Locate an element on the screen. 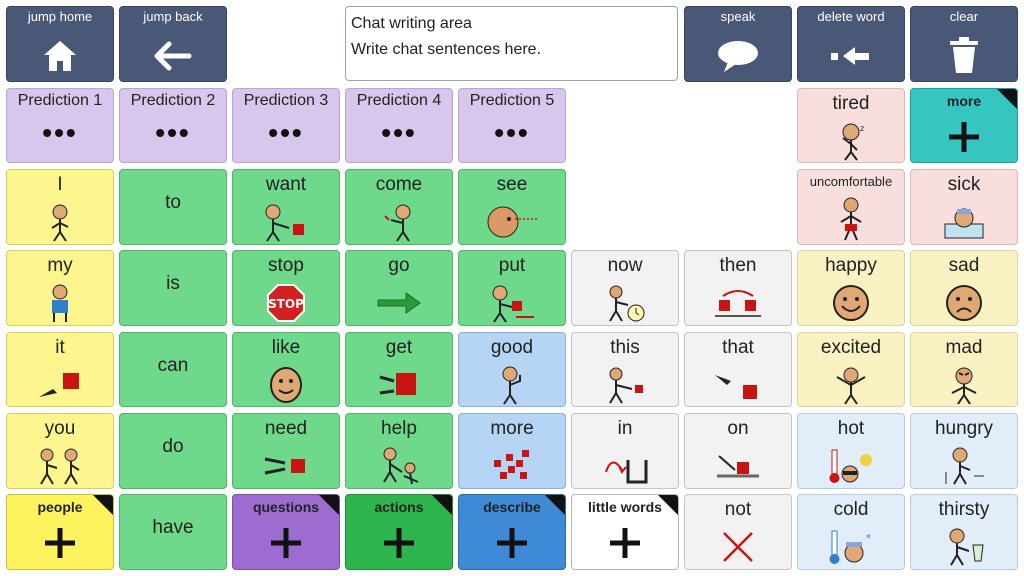  folder-actions-button: actions is located at coordinates (399, 532).